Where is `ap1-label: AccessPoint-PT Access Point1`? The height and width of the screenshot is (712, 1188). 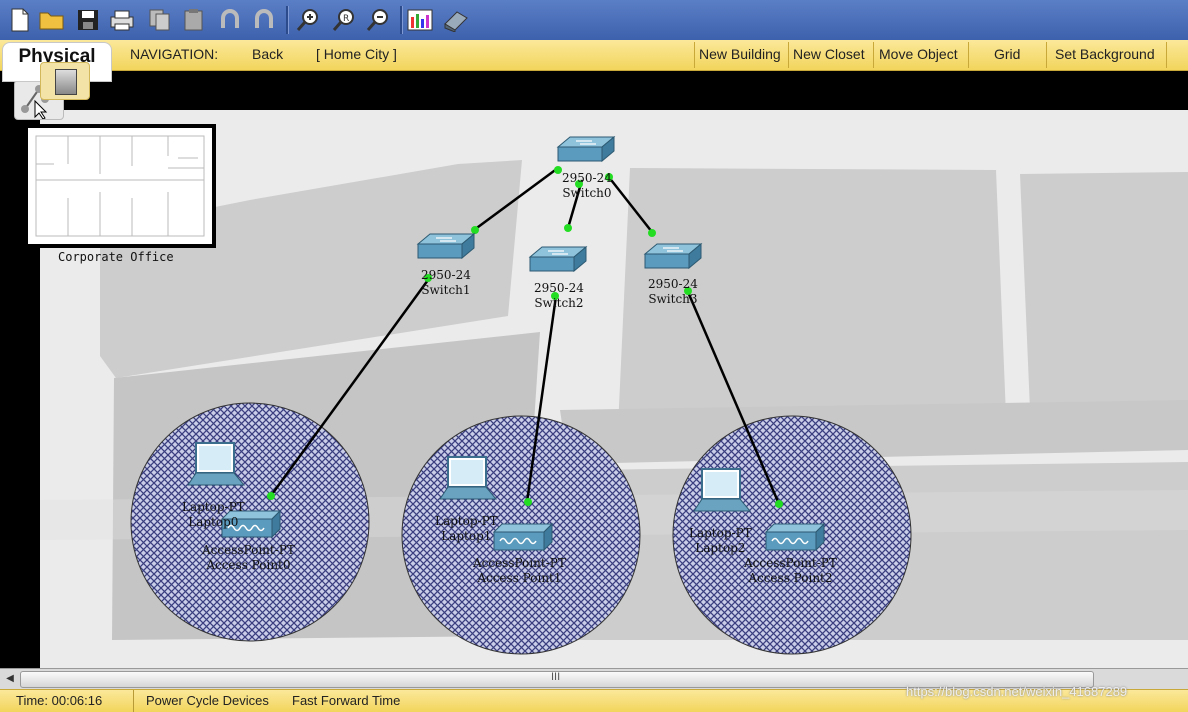 ap1-label: AccessPoint-PT Access Point1 is located at coordinates (519, 571).